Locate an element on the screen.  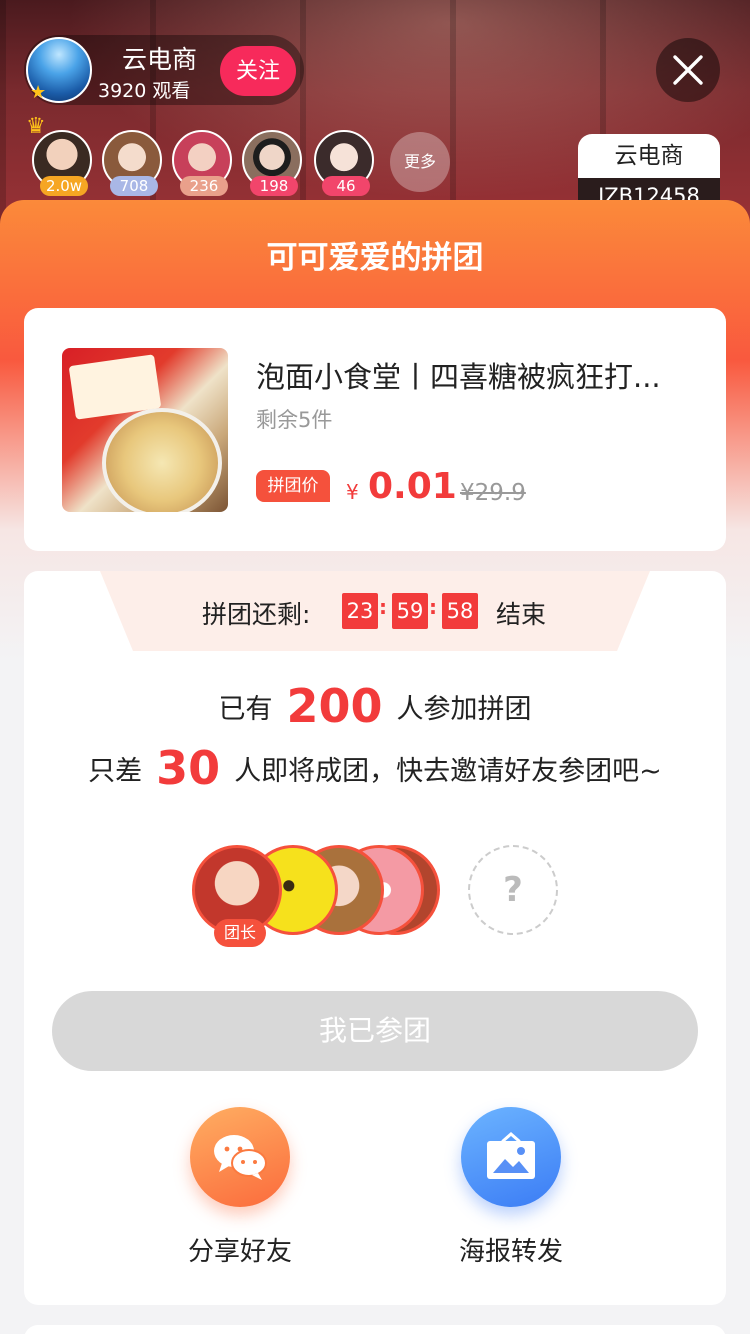
joined-count: 200 is located at coordinates (334, 706).